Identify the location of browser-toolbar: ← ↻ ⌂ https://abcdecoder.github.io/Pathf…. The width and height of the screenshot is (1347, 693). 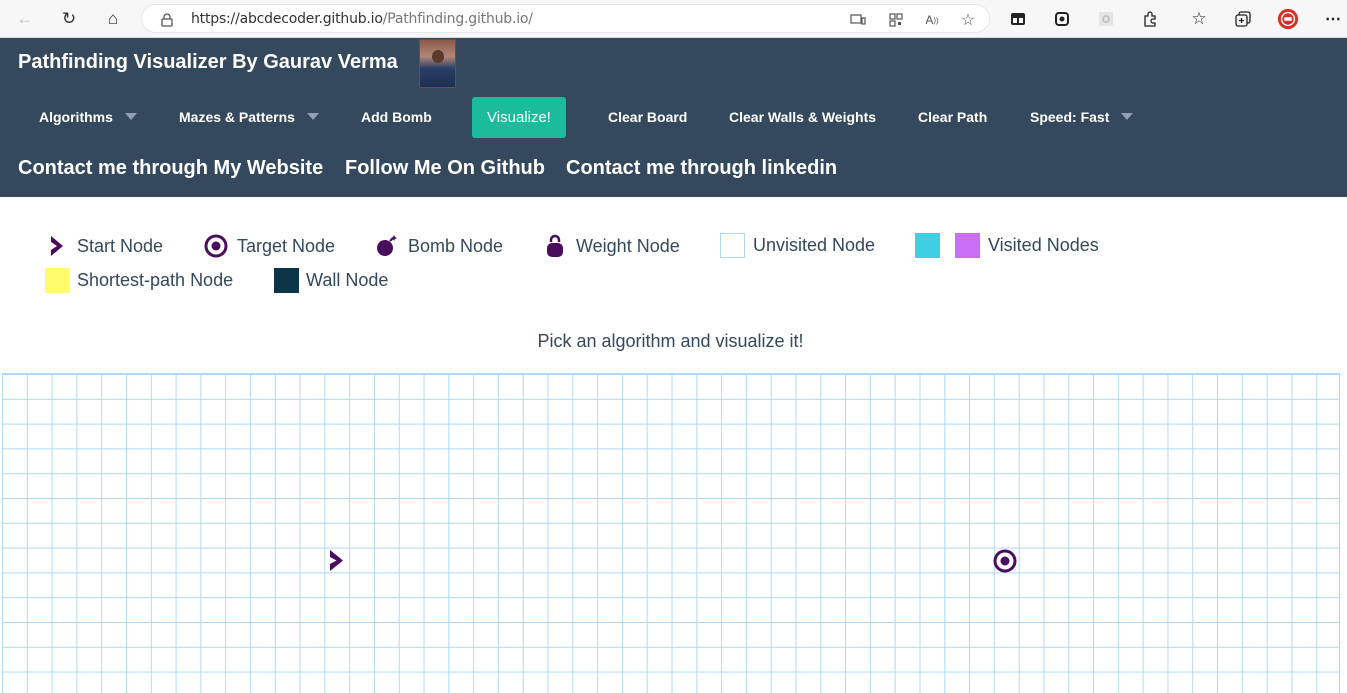
(673, 19).